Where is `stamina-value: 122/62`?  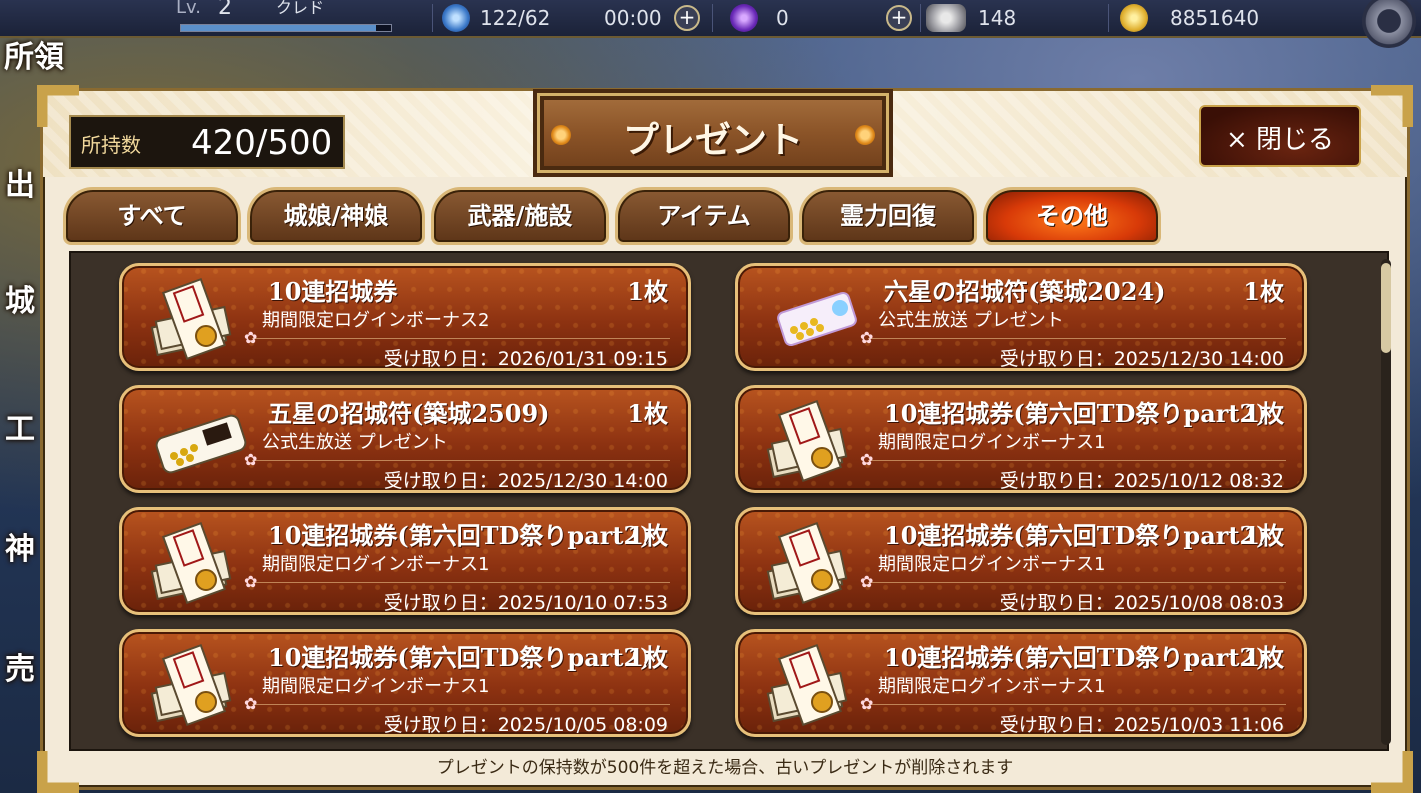
stamina-value: 122/62 is located at coordinates (515, 18).